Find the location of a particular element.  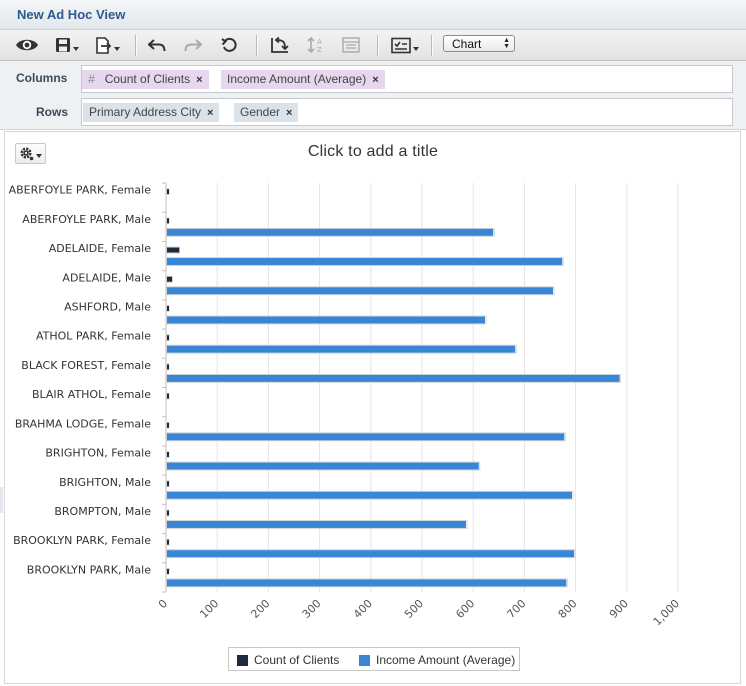

y-category-label: ABERFOYLE PARK, Male is located at coordinates (86, 219).